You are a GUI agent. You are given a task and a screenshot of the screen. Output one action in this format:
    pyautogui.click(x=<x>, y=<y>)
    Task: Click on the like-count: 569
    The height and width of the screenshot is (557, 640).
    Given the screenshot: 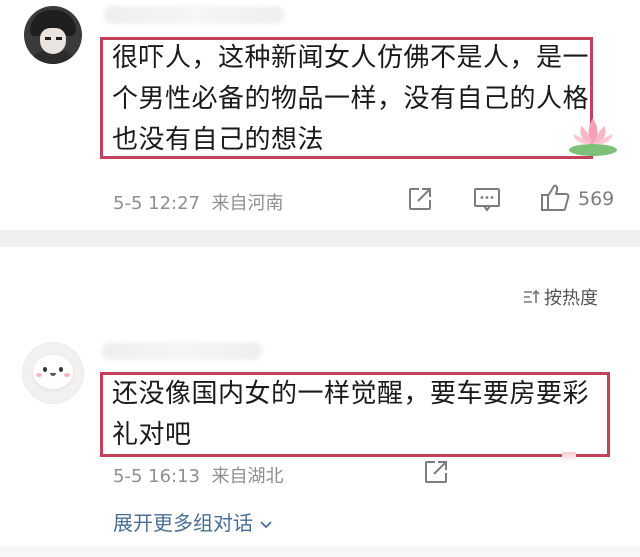 What is the action you would take?
    pyautogui.click(x=596, y=199)
    